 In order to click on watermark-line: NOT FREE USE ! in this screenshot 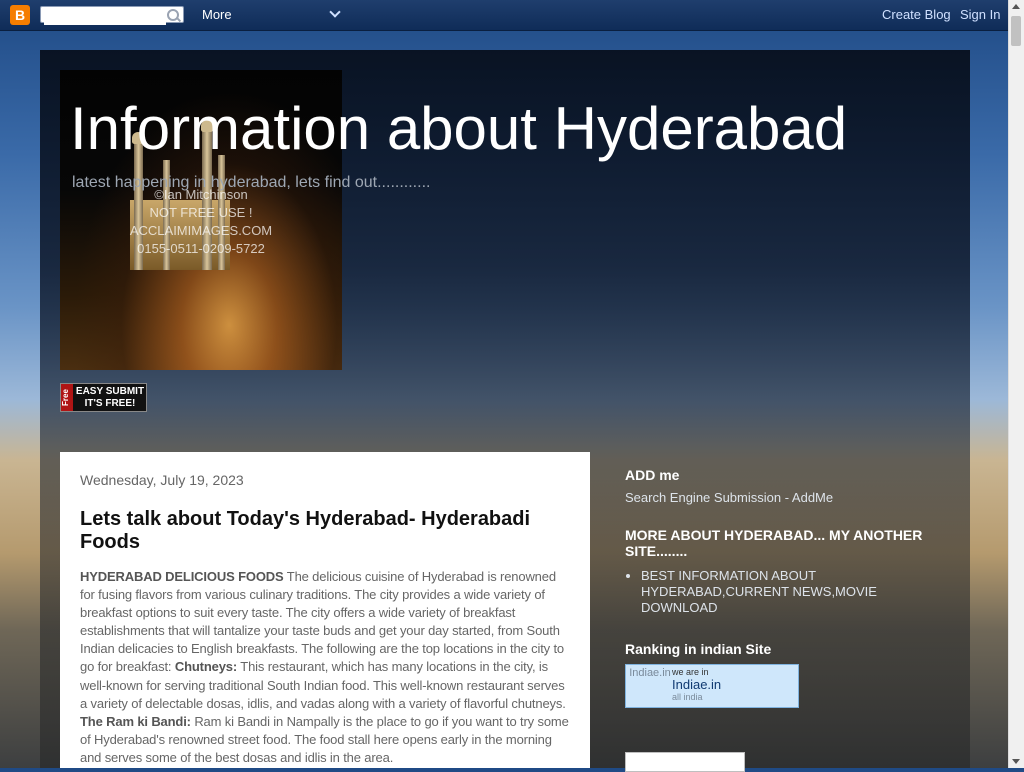, I will do `click(201, 212)`.